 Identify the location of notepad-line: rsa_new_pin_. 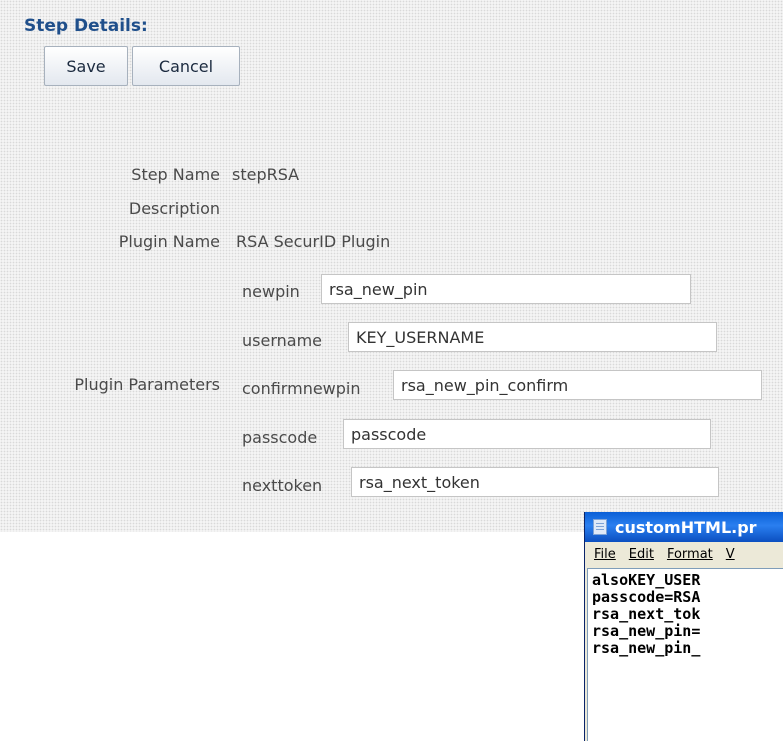
(646, 648).